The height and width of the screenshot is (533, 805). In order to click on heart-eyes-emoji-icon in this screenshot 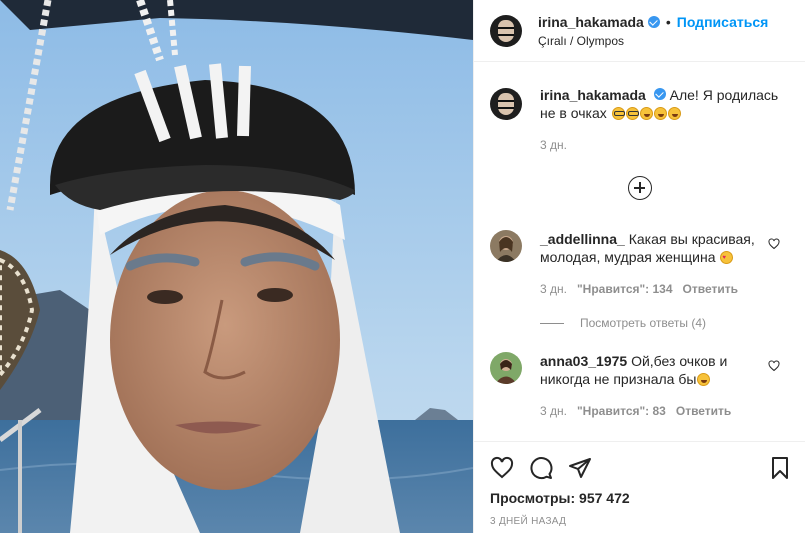, I will do `click(727, 258)`.